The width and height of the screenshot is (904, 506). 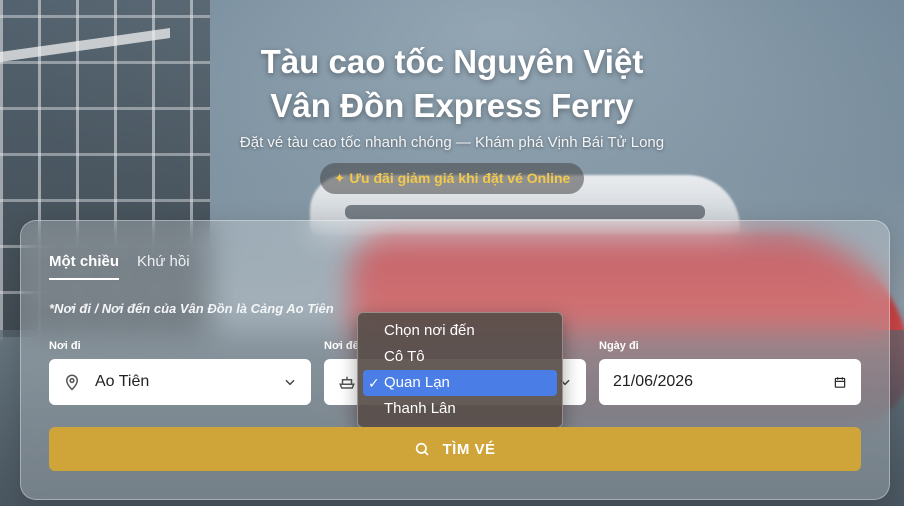 I want to click on date-label: Ngày đi, so click(x=619, y=346).